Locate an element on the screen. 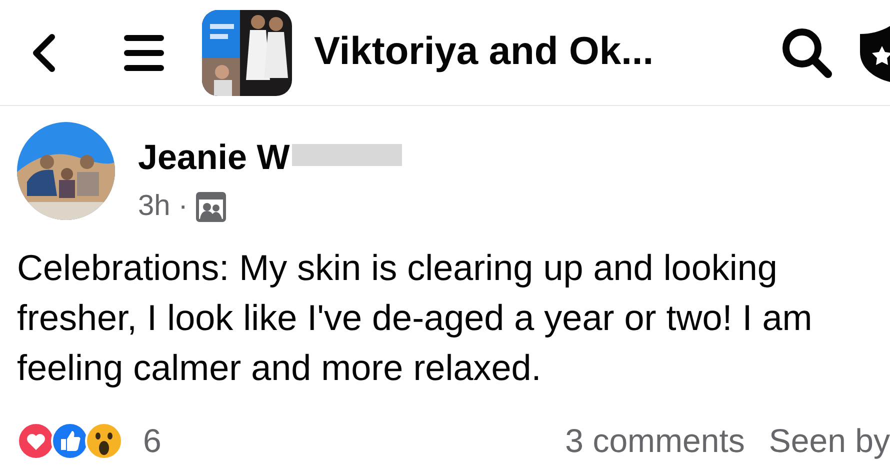 This screenshot has height=467, width=890. back-icon is located at coordinates (44, 52).